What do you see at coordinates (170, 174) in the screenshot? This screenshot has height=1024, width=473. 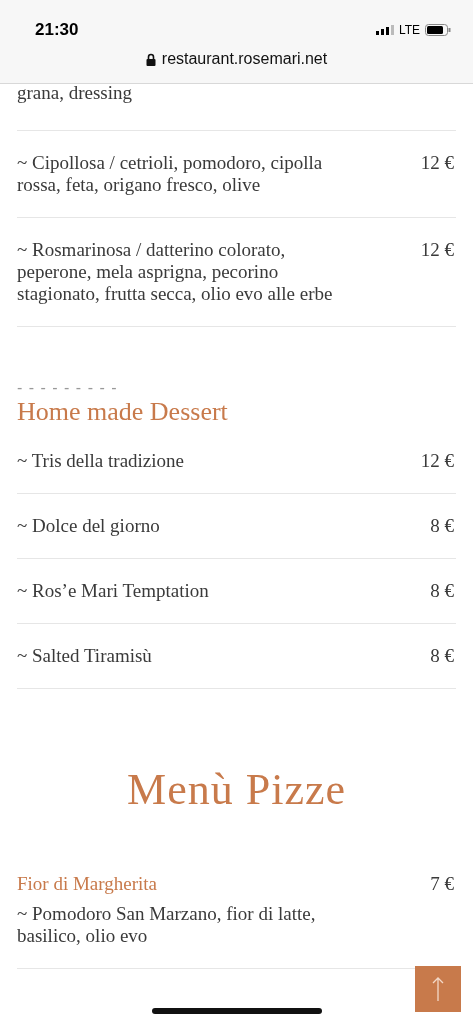 I see `dish-description: ~ Cipollosa / cetrioli, pomodoro, cipolla rossa, feta, origano fresco, olive` at bounding box center [170, 174].